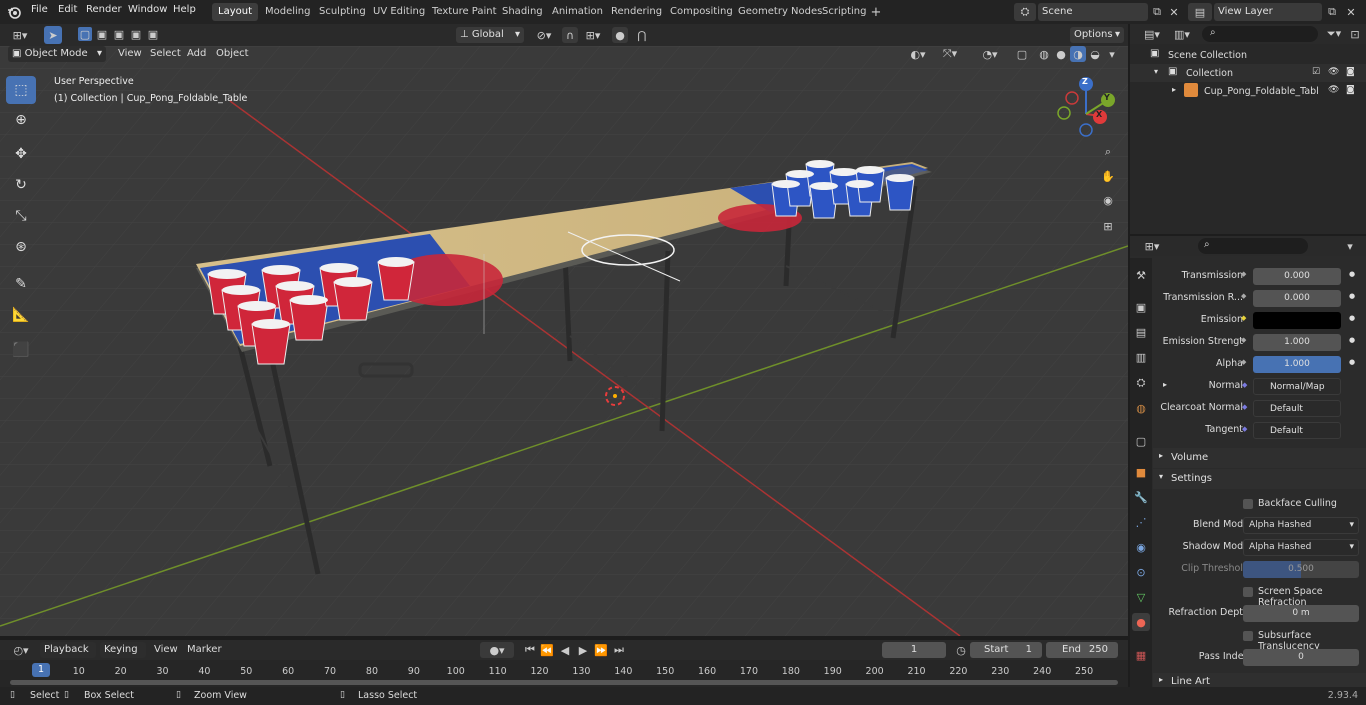 The height and width of the screenshot is (705, 1366). What do you see at coordinates (85, 34) in the screenshot?
I see `select-mode-new-icon: ▢` at bounding box center [85, 34].